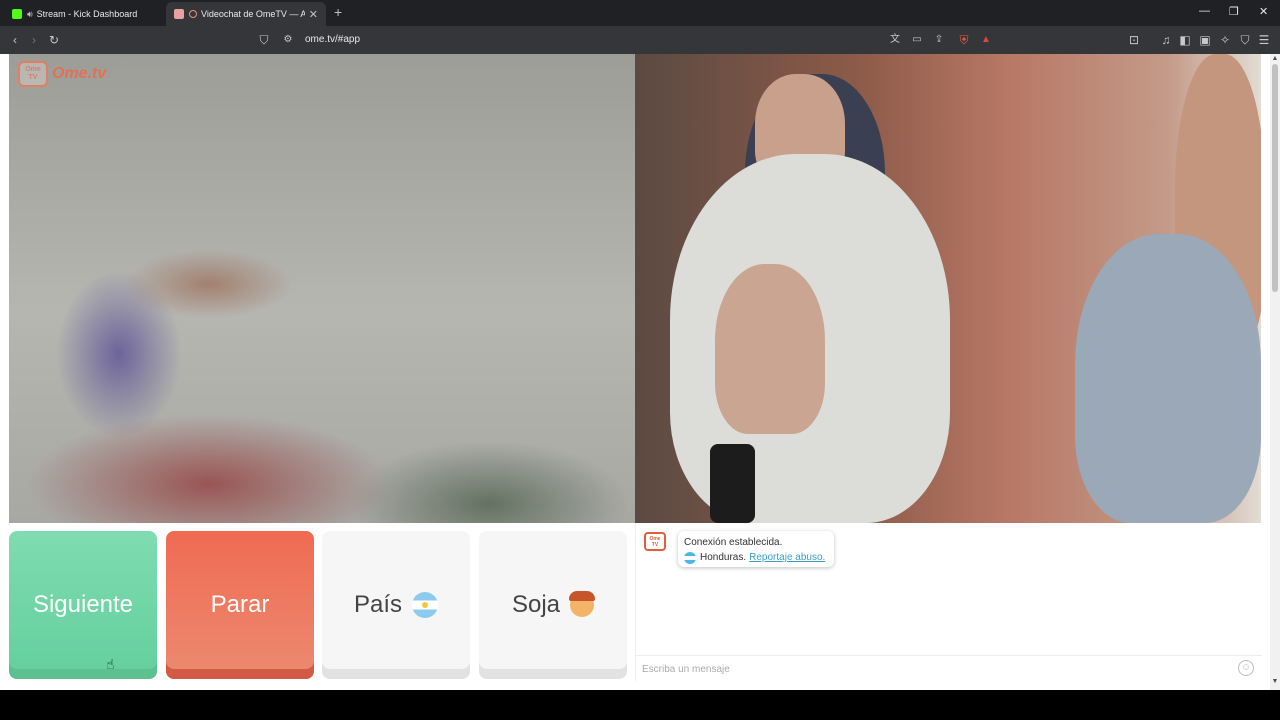 This screenshot has height=720, width=1280. I want to click on next-label: Siguiente, so click(83, 604).